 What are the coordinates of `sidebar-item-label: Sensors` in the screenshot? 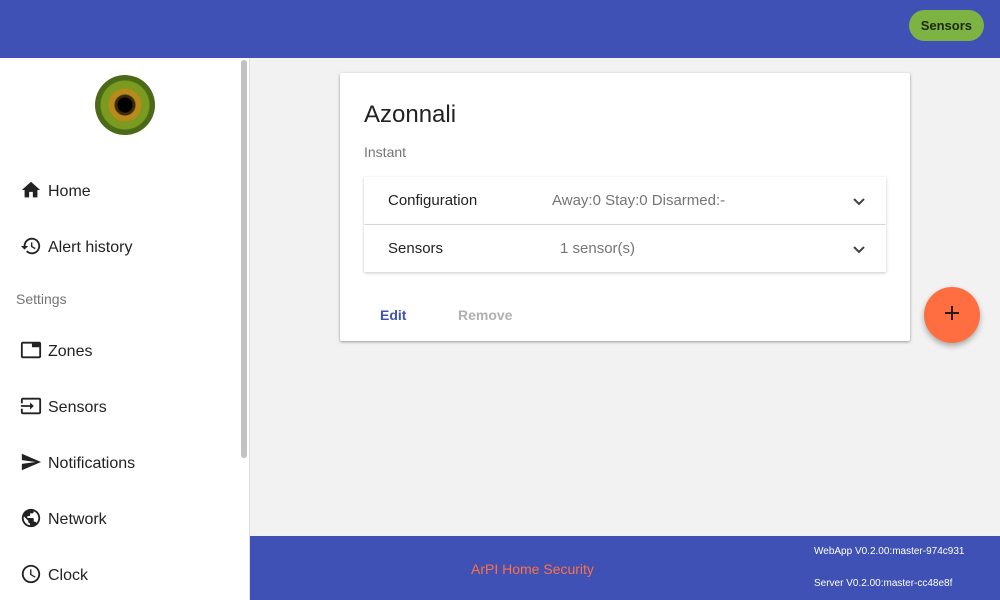 It's located at (77, 407).